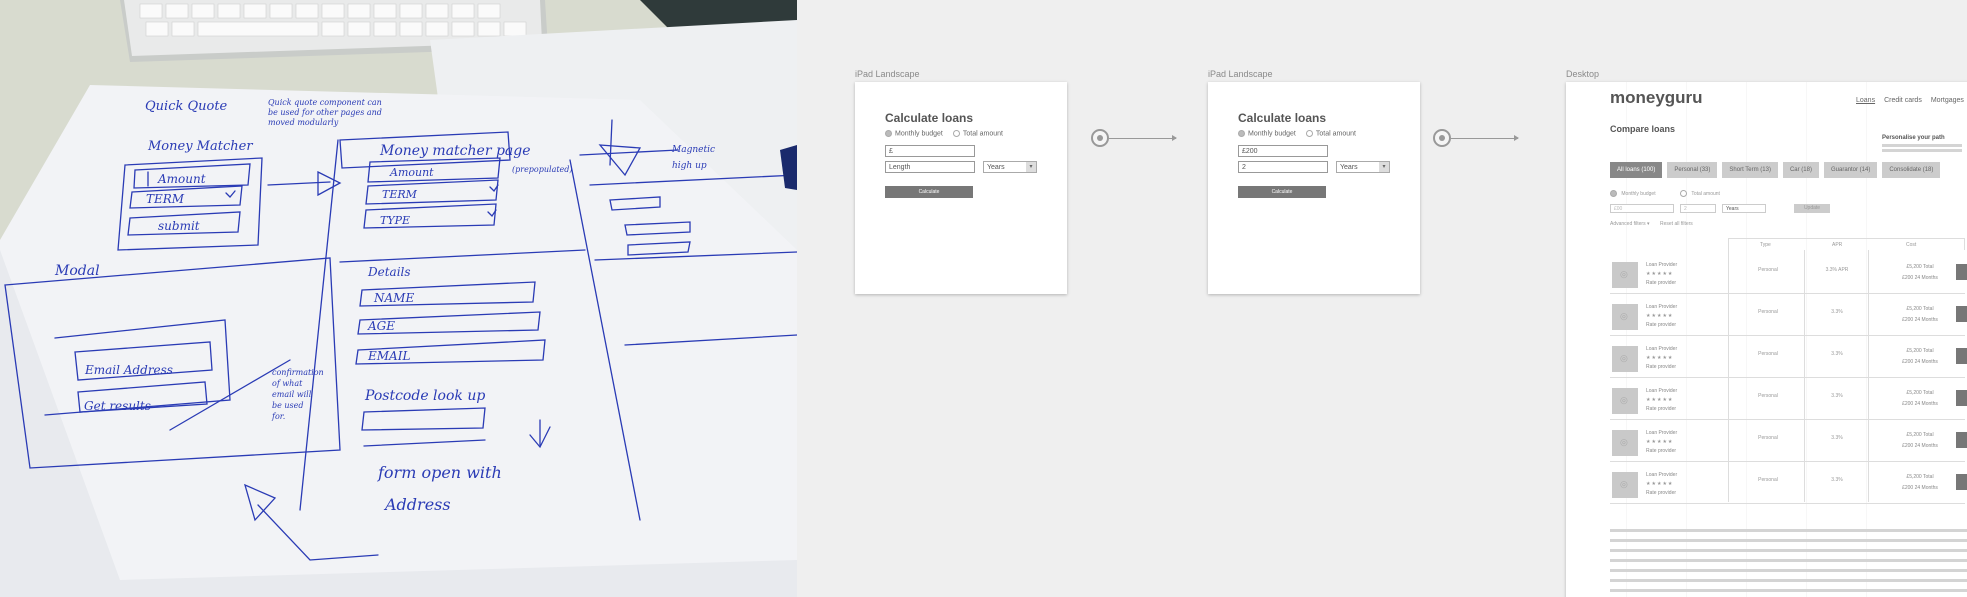  What do you see at coordinates (1744, 208) in the screenshot?
I see `years-select: Years` at bounding box center [1744, 208].